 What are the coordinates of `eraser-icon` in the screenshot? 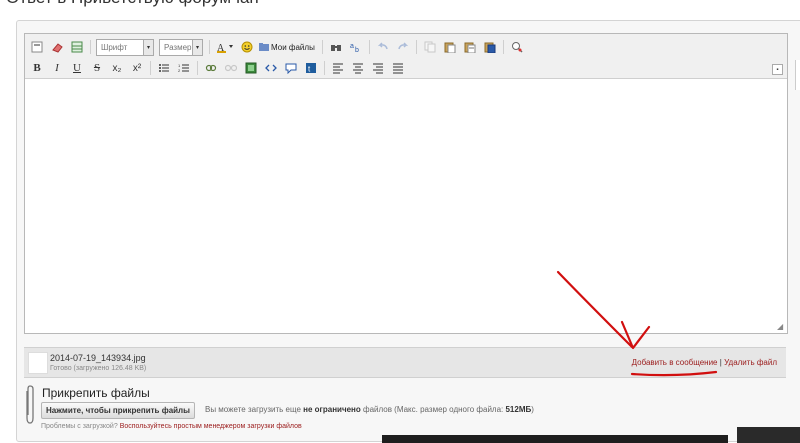 It's located at (57, 47).